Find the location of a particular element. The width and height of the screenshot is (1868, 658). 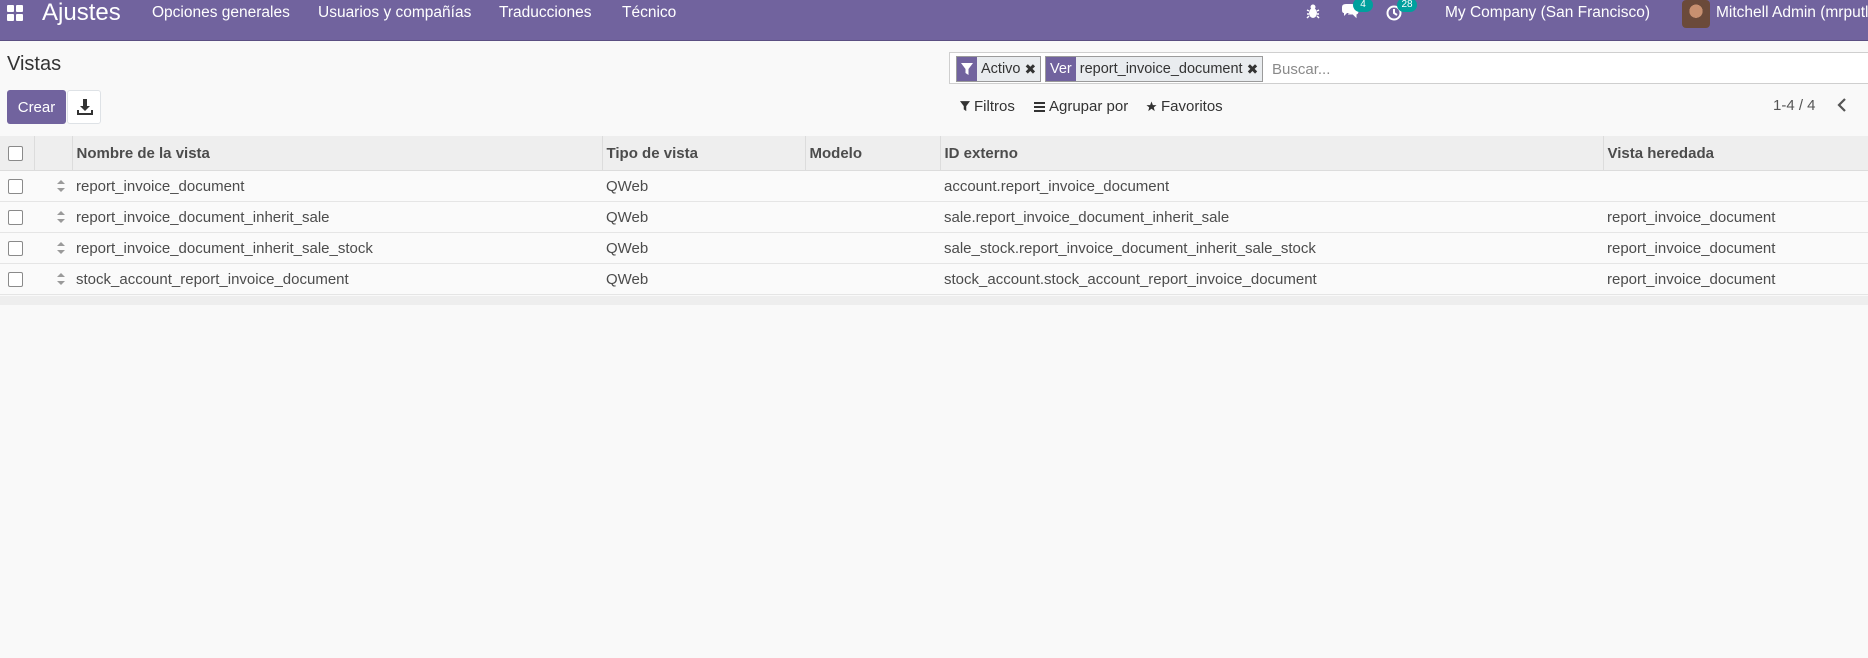

filters-label: Filtros is located at coordinates (994, 106).